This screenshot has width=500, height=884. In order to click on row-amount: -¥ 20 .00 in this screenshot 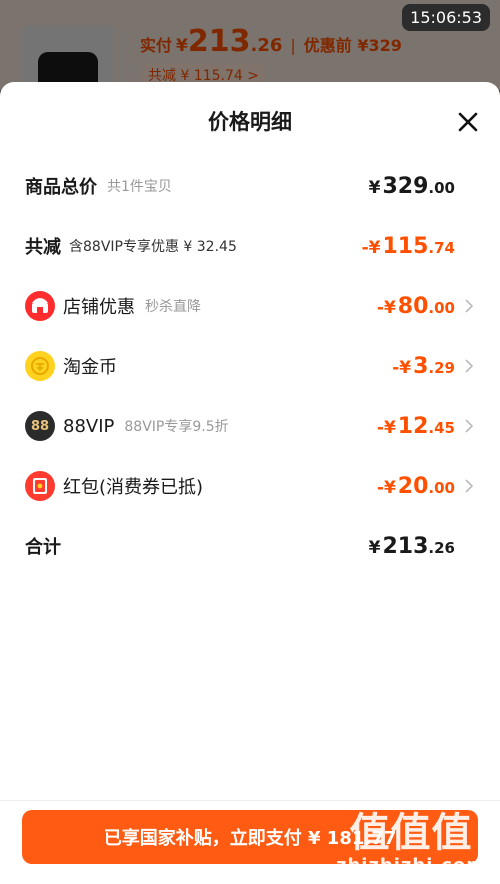, I will do `click(416, 486)`.